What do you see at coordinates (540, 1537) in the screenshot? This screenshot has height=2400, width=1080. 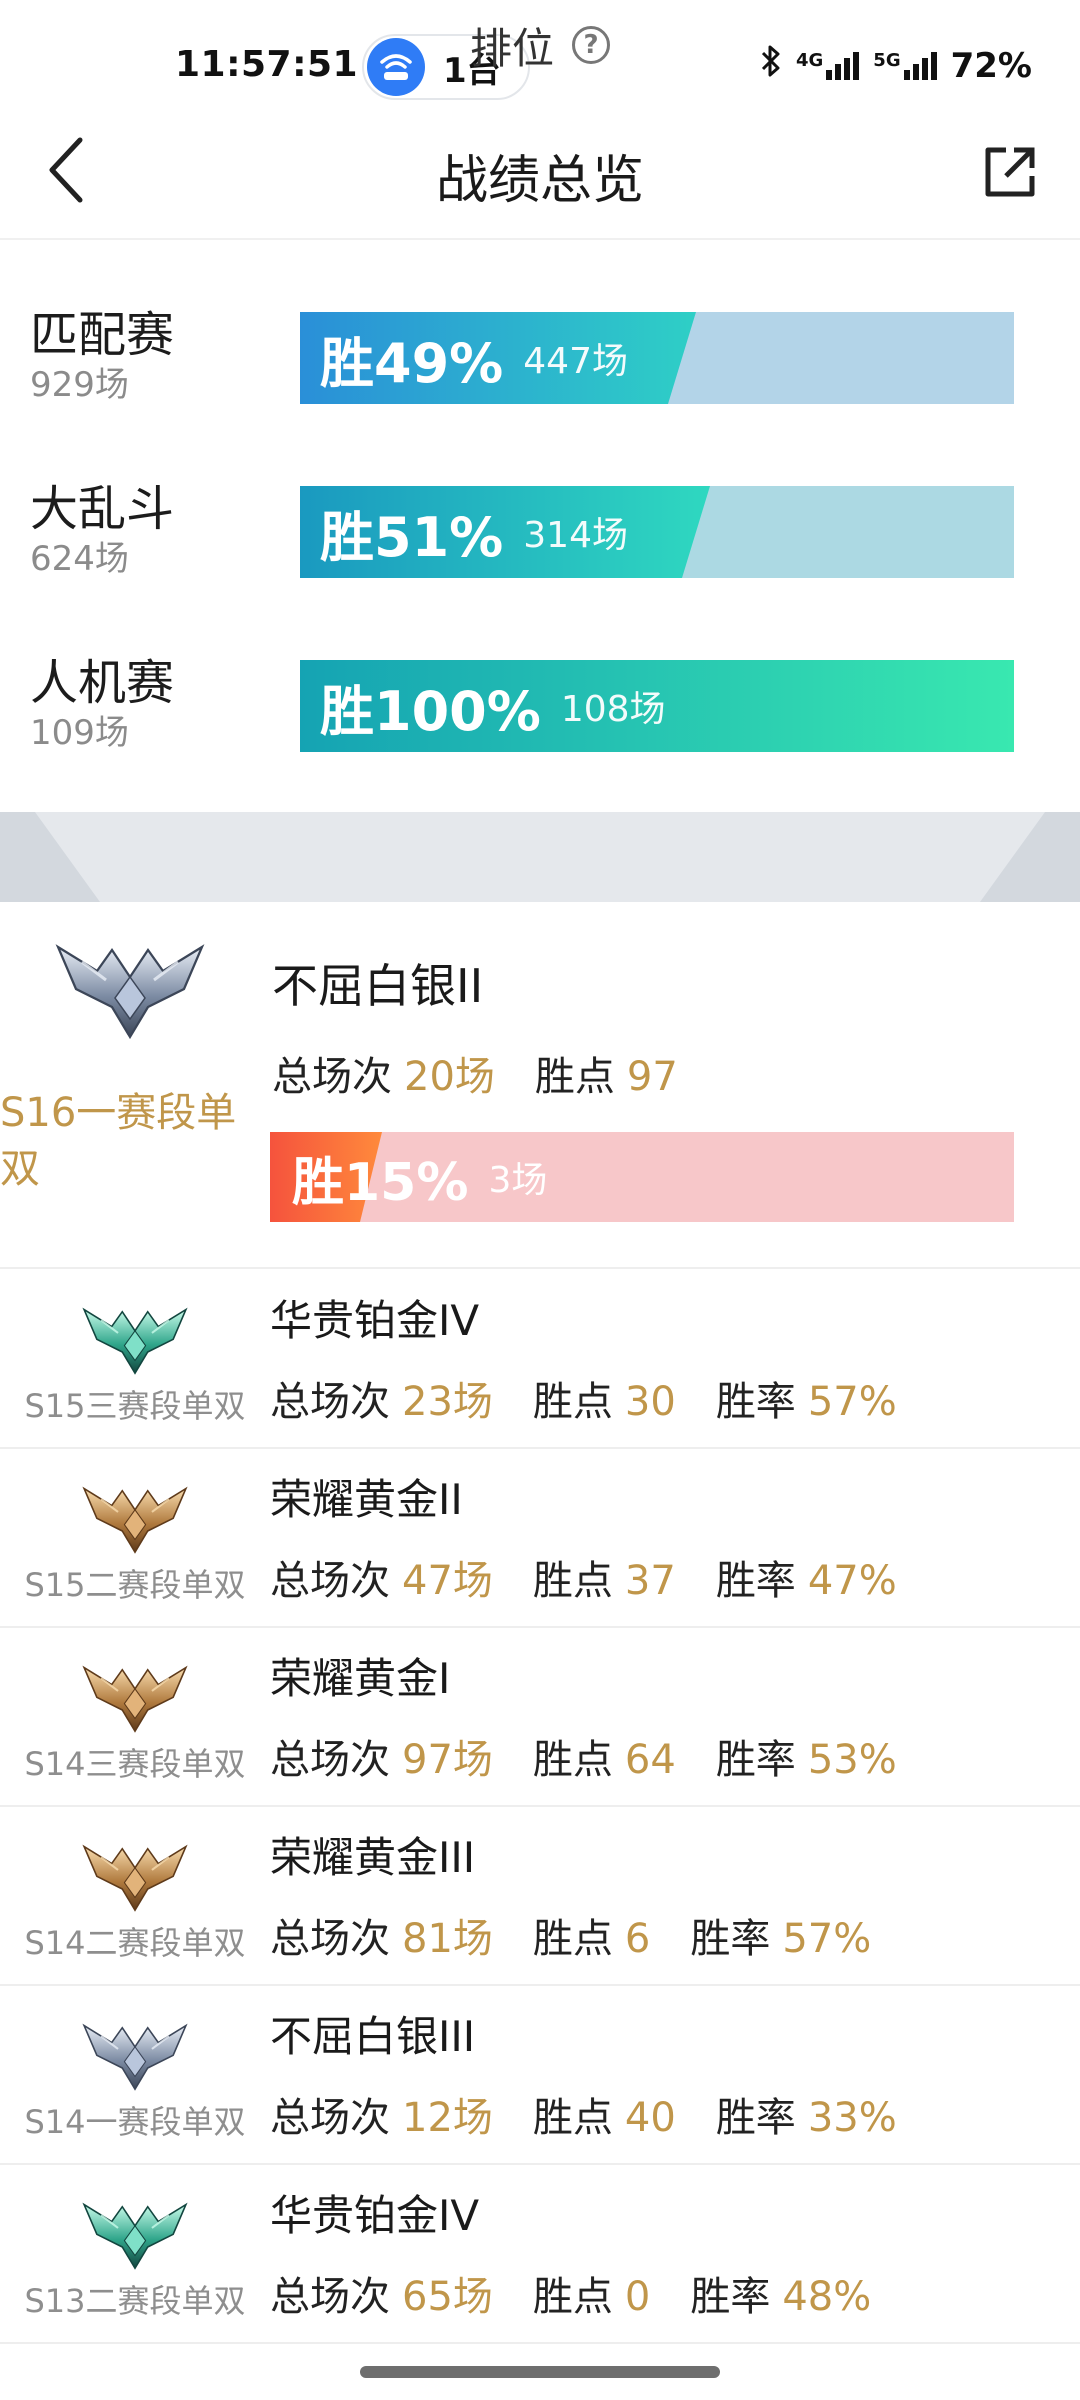 I see `season-row: S15二赛段单双 荣耀黄金II 总场次 47场 胜点 37 胜率 47%` at bounding box center [540, 1537].